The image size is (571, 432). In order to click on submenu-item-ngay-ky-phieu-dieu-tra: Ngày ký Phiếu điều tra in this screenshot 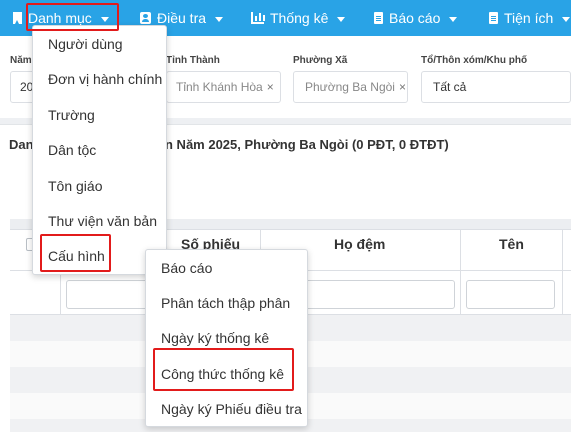, I will do `click(231, 409)`.